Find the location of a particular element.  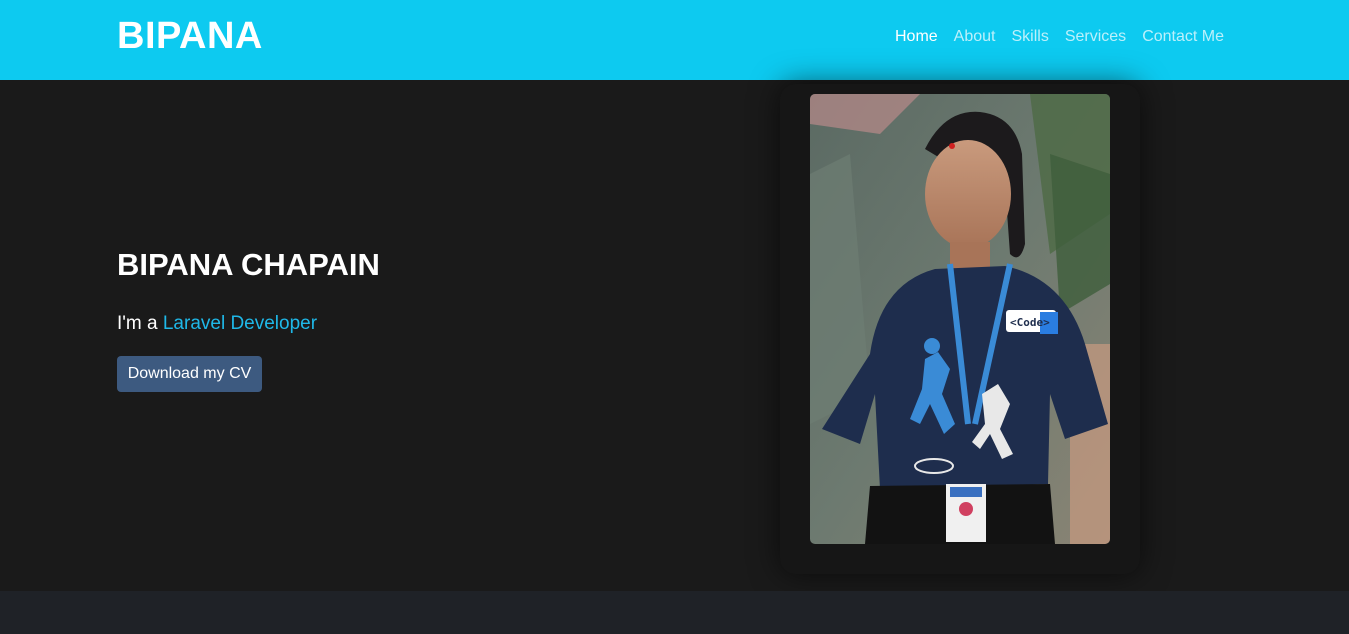

hero-tagline: I'm a Laravel Developer is located at coordinates (217, 324).